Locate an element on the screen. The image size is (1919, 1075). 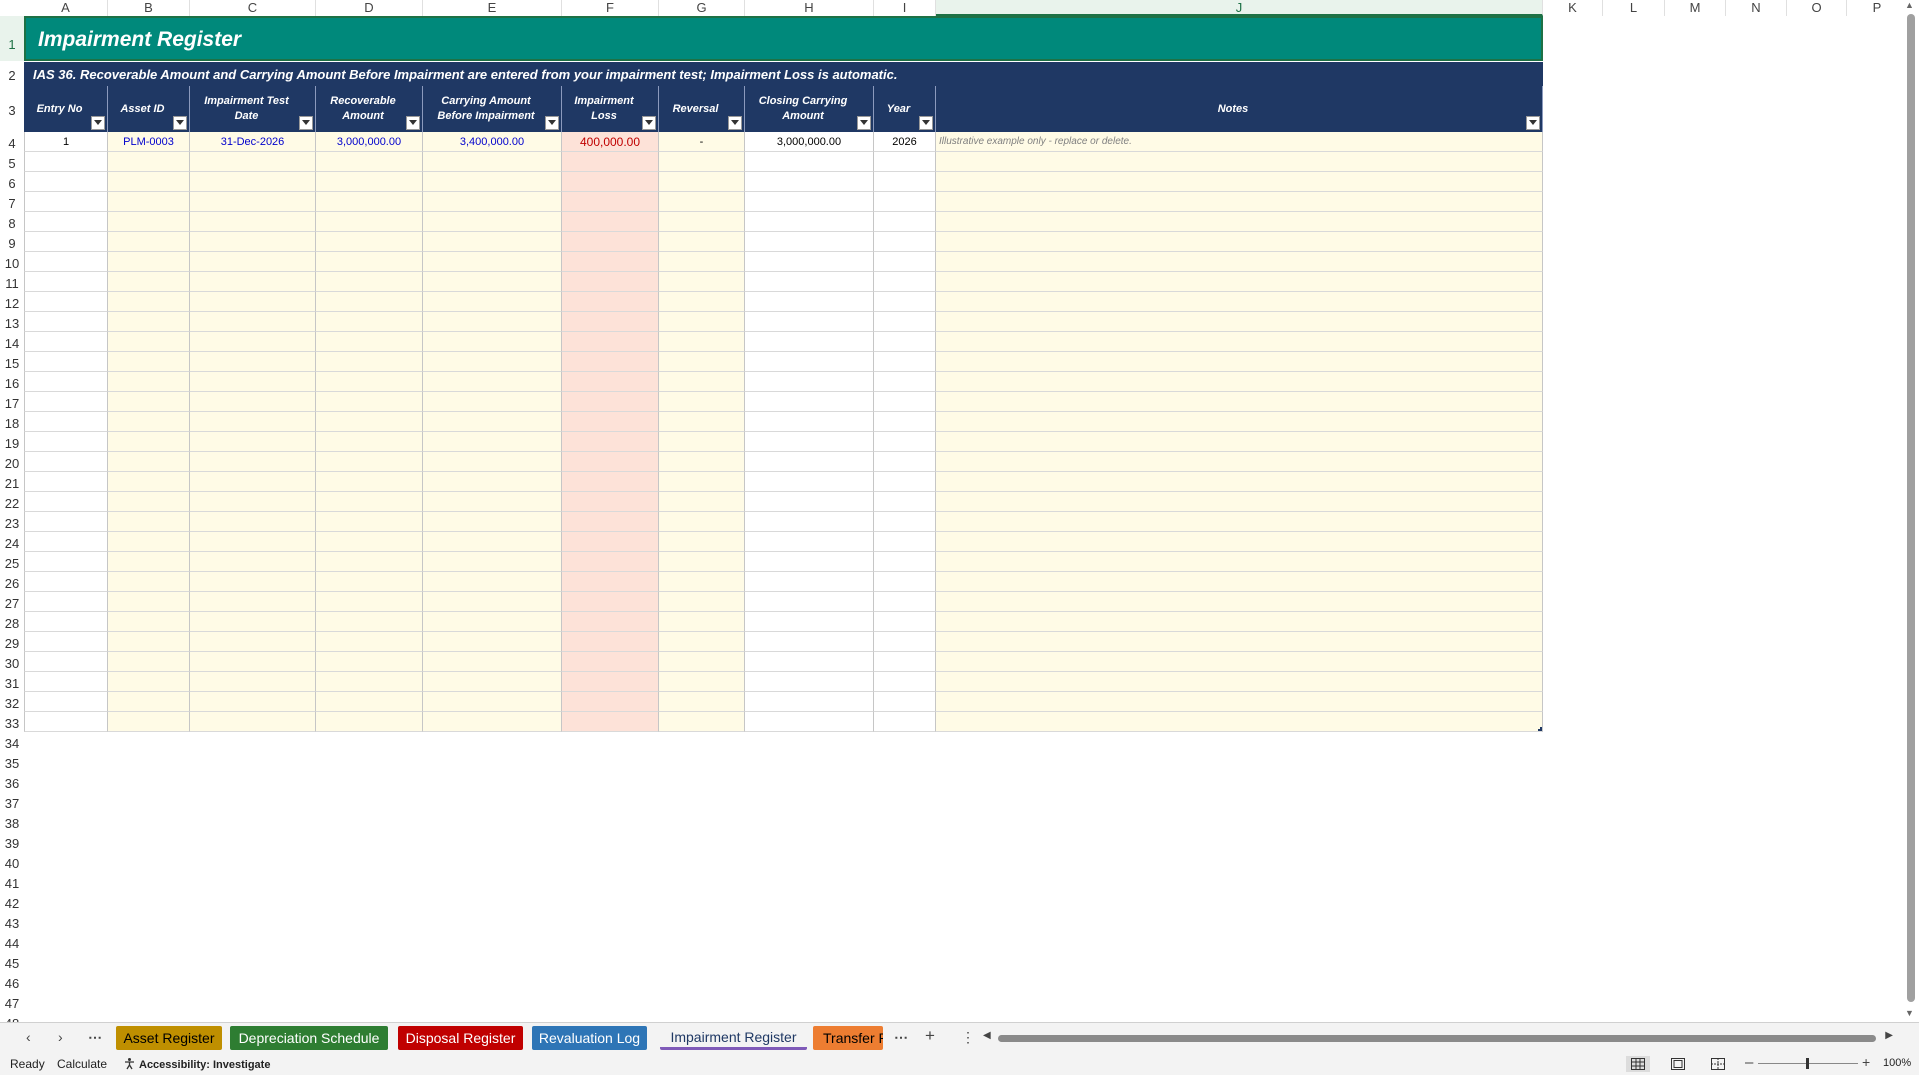
sheet-tab-transfer-r: Transfer R is located at coordinates (848, 1038).